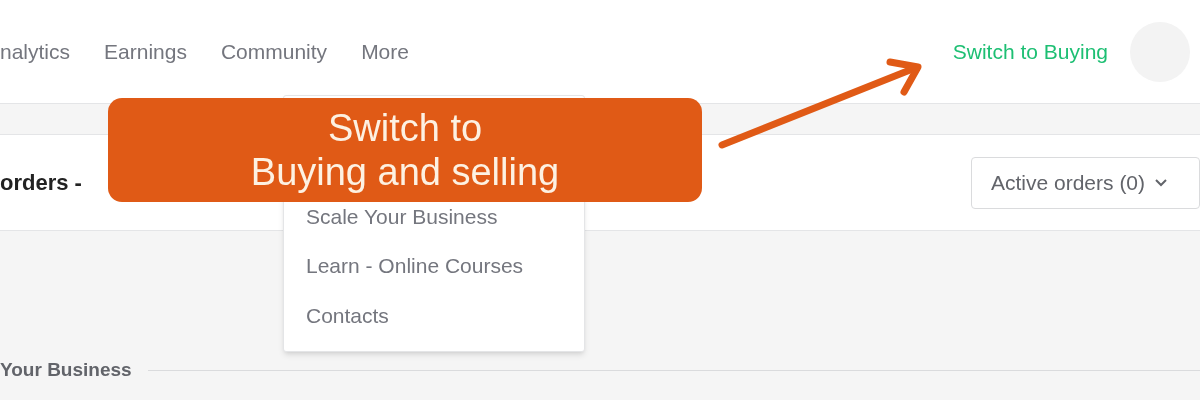 This screenshot has height=400, width=1200. What do you see at coordinates (405, 128) in the screenshot?
I see `callout-text: Switch to` at bounding box center [405, 128].